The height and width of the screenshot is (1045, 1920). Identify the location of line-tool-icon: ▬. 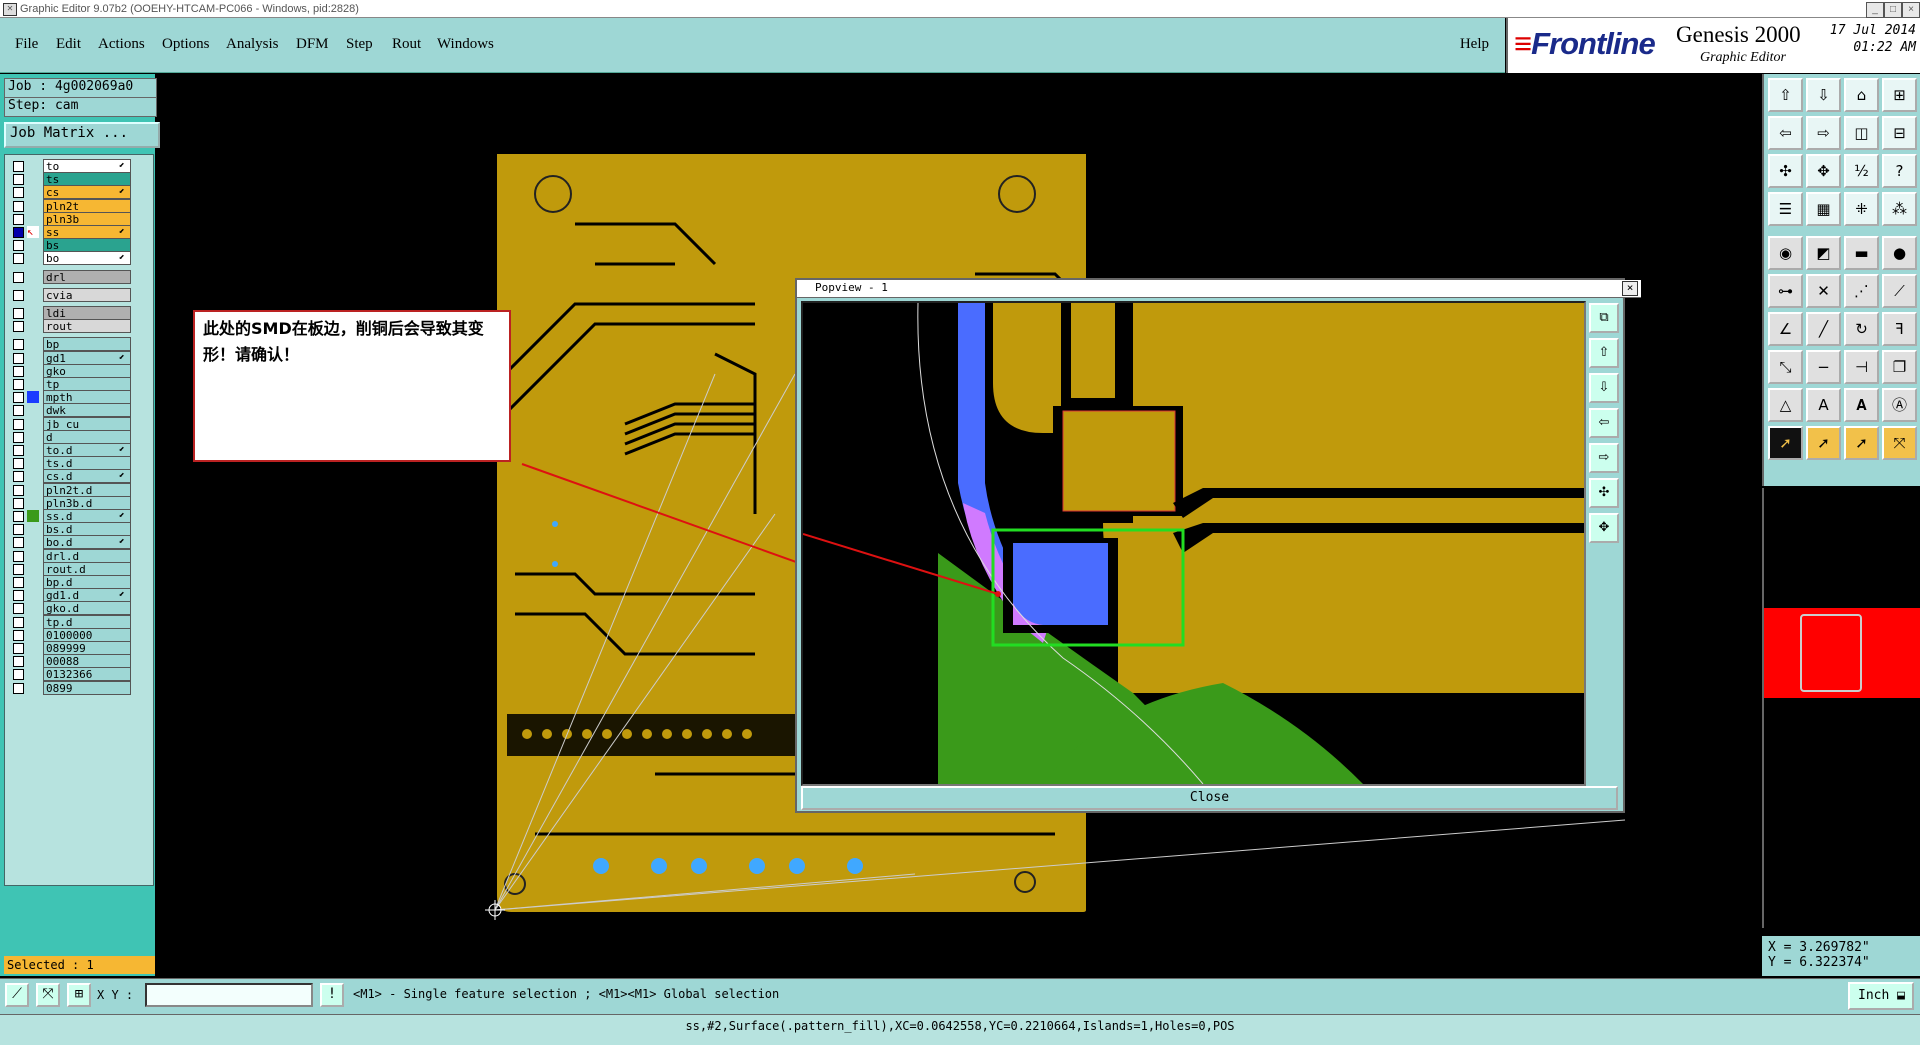
(1861, 253).